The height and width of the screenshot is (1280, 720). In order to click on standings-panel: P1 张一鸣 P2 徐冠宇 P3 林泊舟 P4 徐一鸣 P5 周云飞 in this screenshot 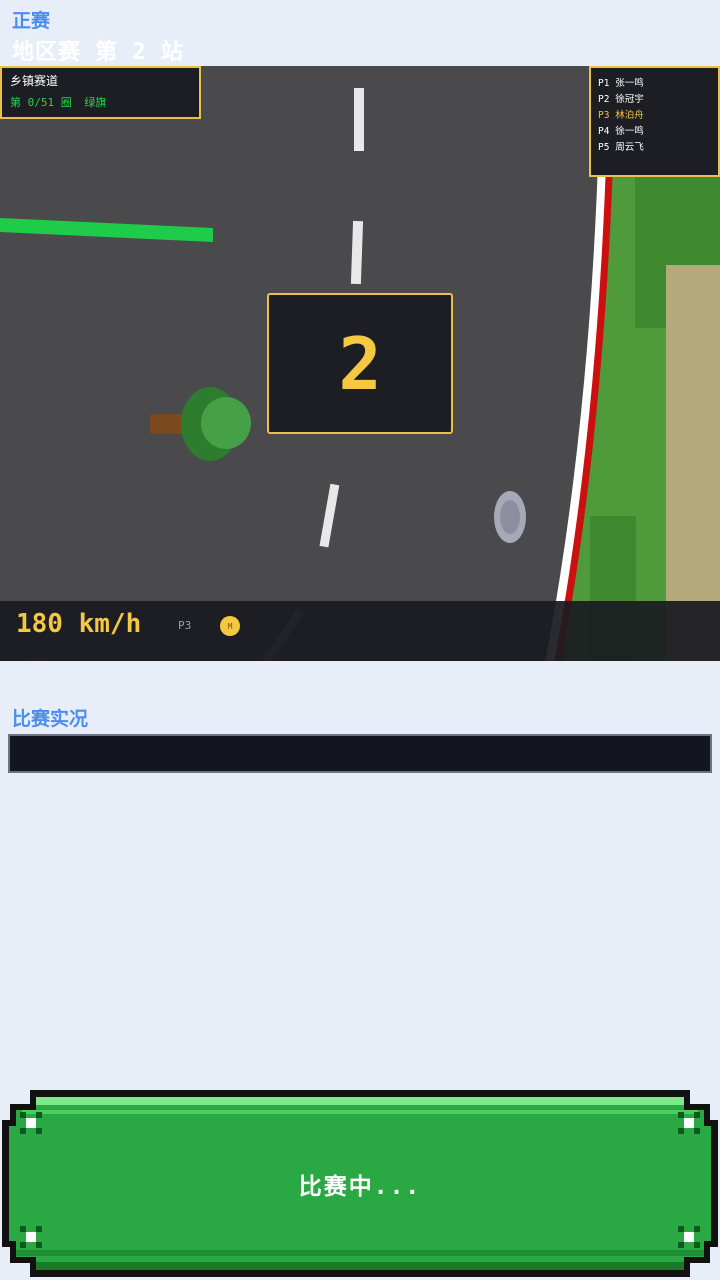, I will do `click(654, 121)`.